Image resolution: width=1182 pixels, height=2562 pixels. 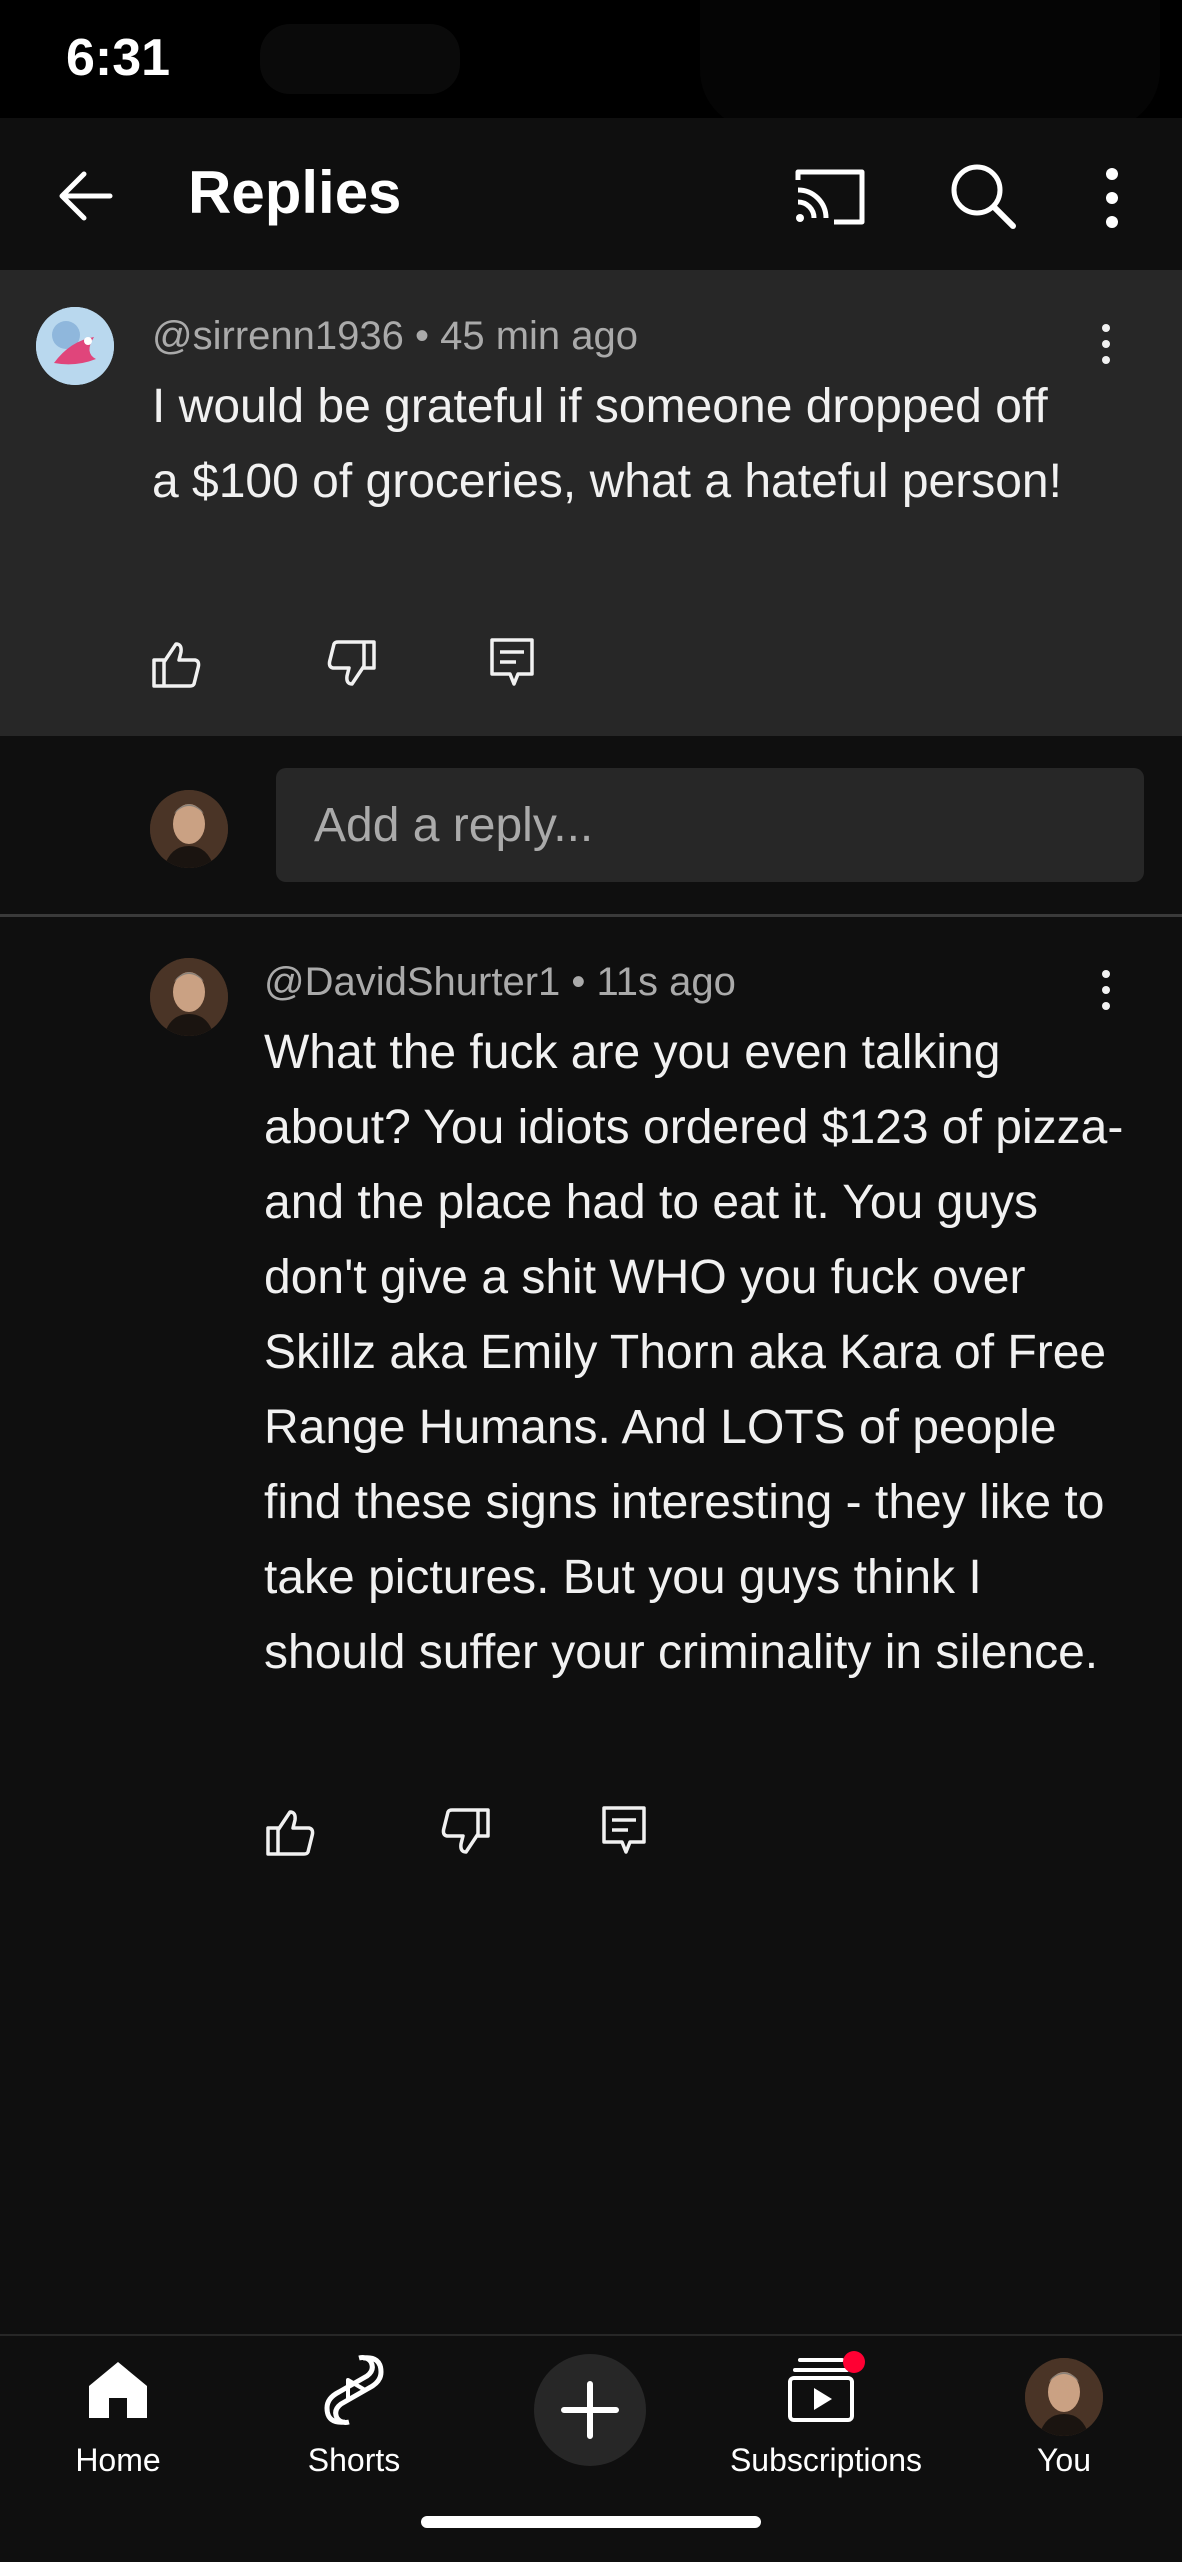 I want to click on search-icon, so click(x=983, y=196).